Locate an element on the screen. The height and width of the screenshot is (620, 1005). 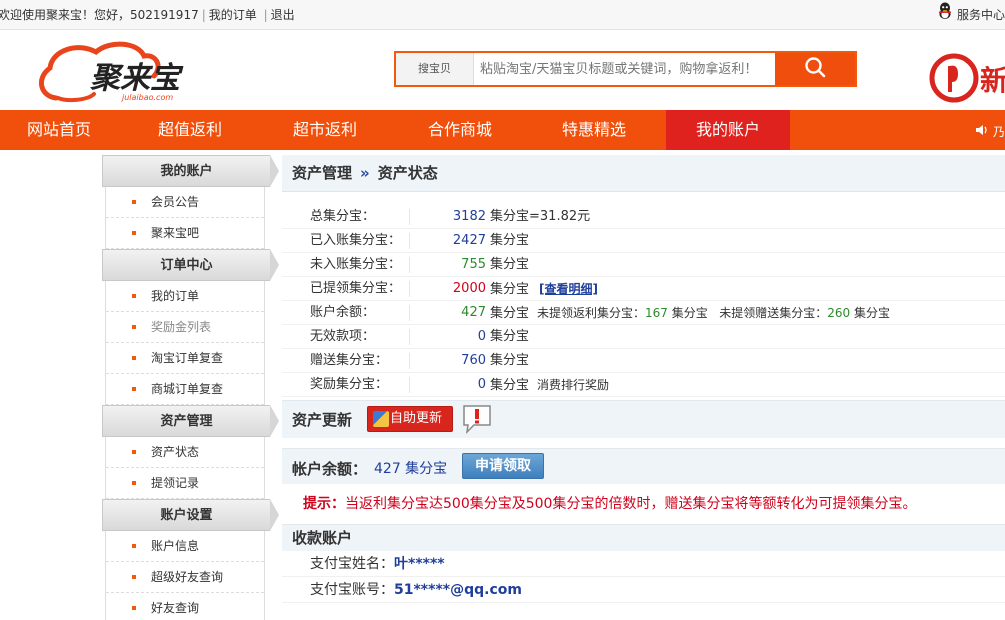
sidebar-item-mall-order-recheck: 商城订单复查 is located at coordinates (185, 389).